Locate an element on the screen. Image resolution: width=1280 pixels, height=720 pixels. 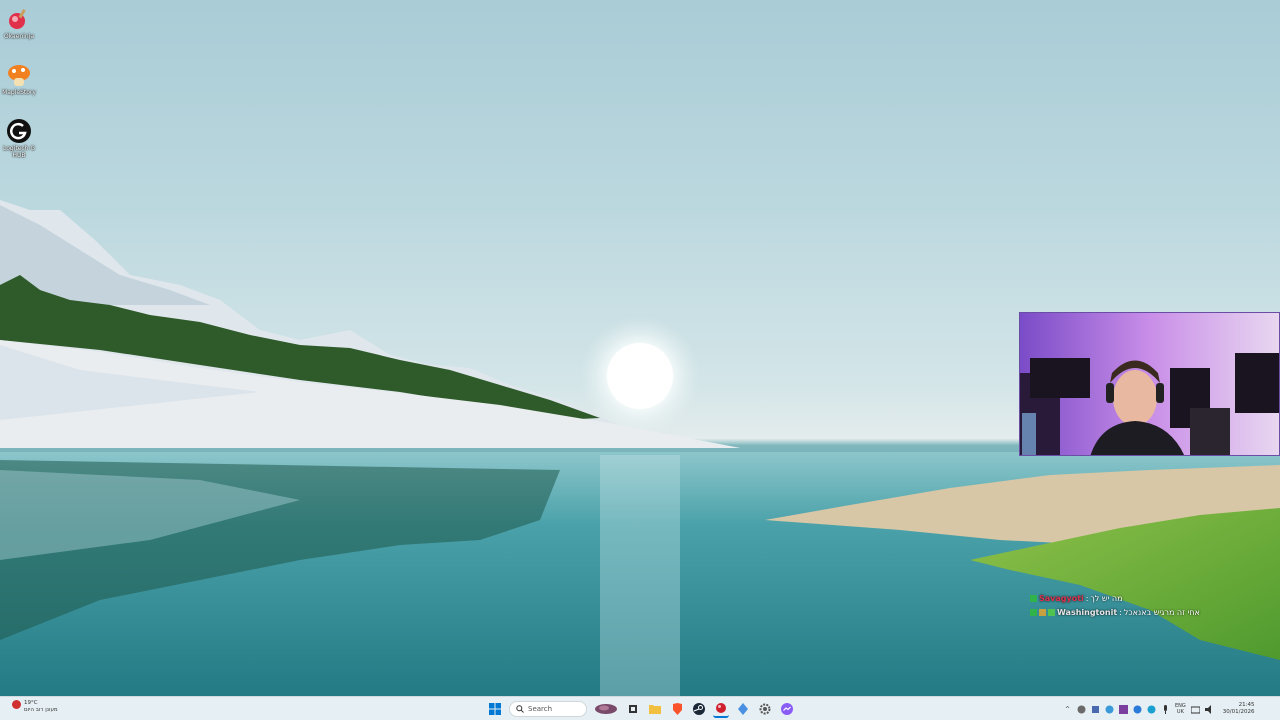
app-icon-red-orb is located at coordinates (19, 19).